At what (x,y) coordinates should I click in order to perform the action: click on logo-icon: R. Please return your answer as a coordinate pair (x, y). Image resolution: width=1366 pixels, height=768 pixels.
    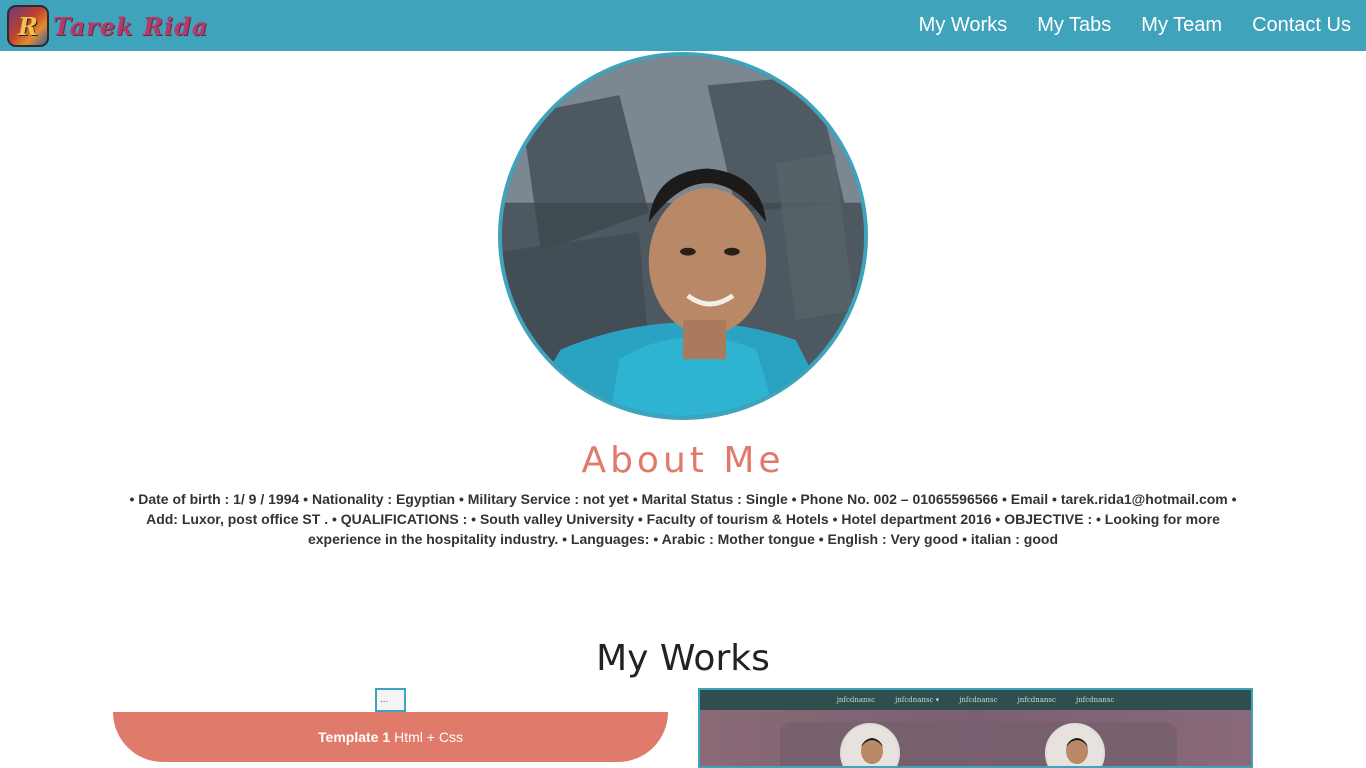
    Looking at the image, I should click on (28, 26).